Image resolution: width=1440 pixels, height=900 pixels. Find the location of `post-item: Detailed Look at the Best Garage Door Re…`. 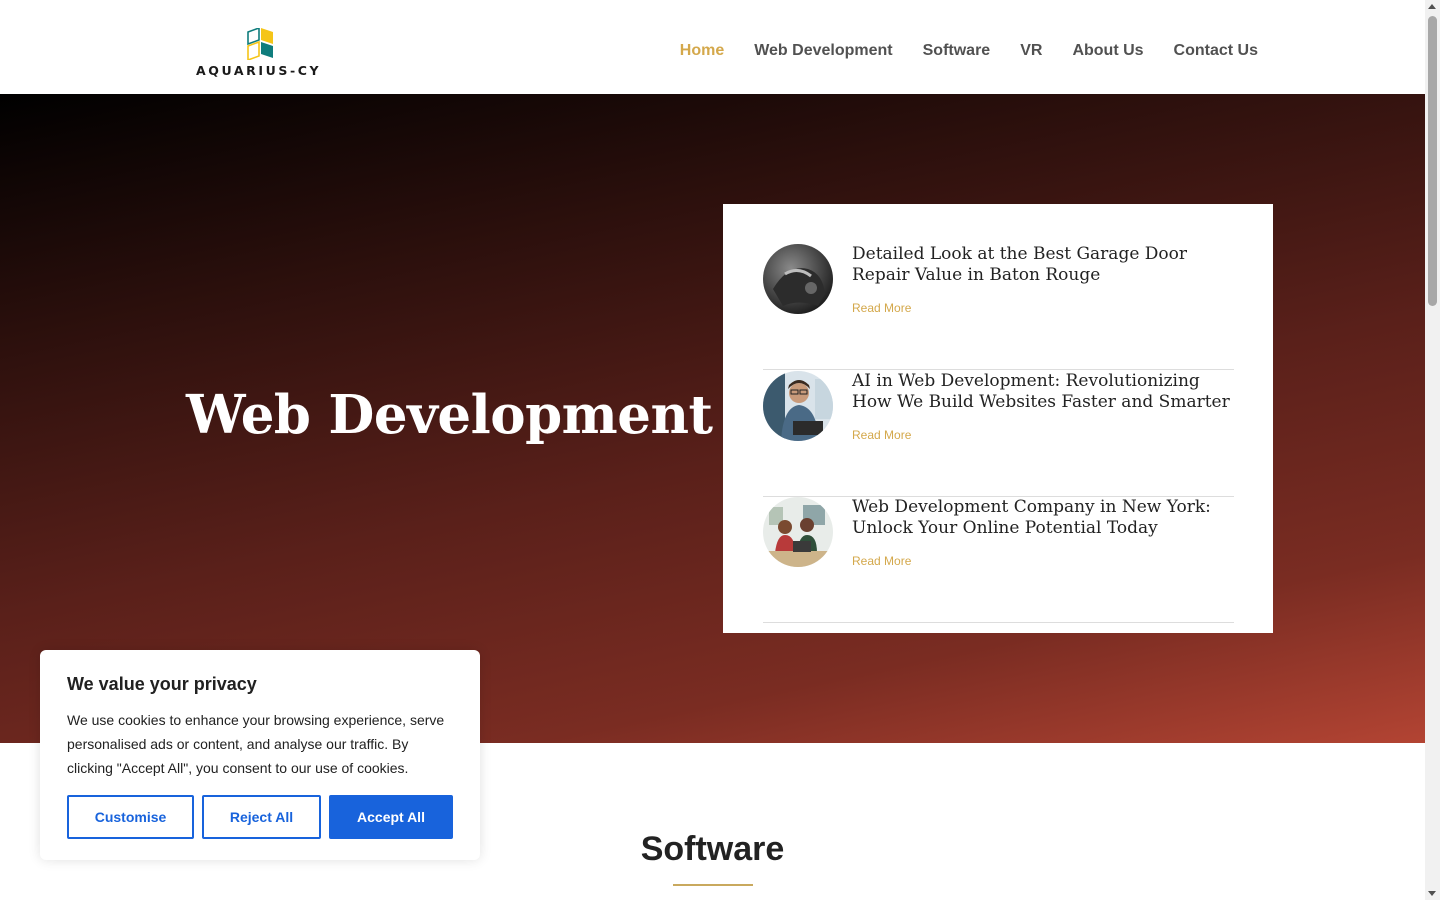

post-item: Detailed Look at the Best Garage Door Re… is located at coordinates (998, 307).